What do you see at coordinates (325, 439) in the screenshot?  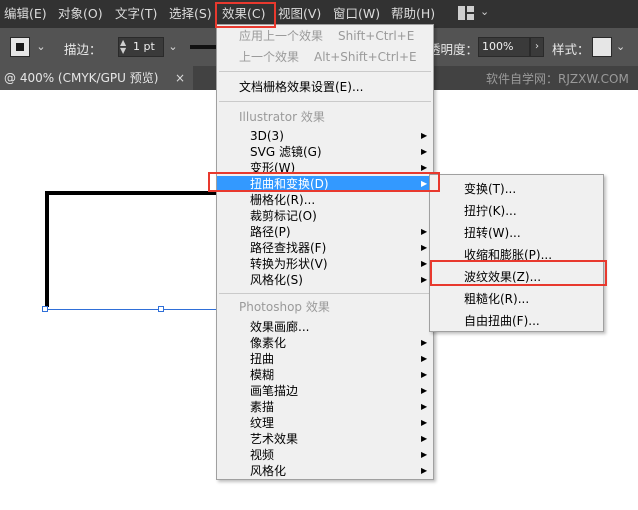 I see `menu-item-photoshop-effect: 艺术效果 ▶` at bounding box center [325, 439].